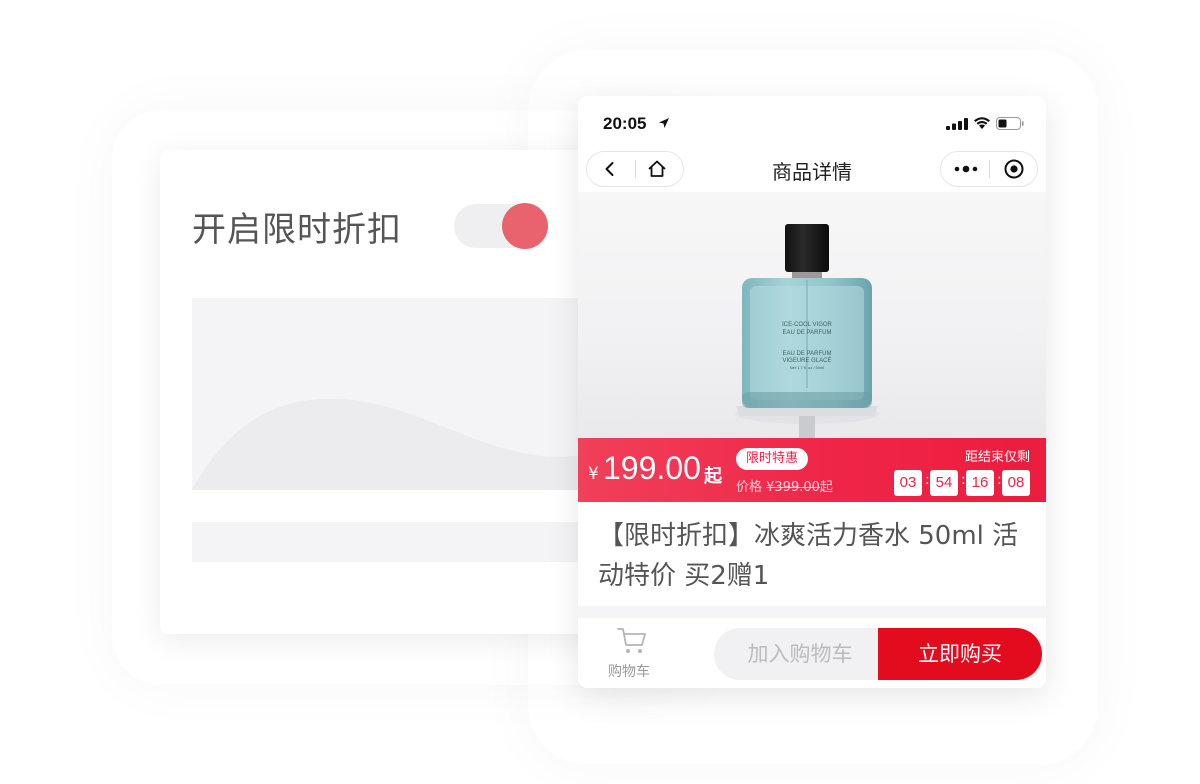  I want to click on location-arrow-icon, so click(664, 123).